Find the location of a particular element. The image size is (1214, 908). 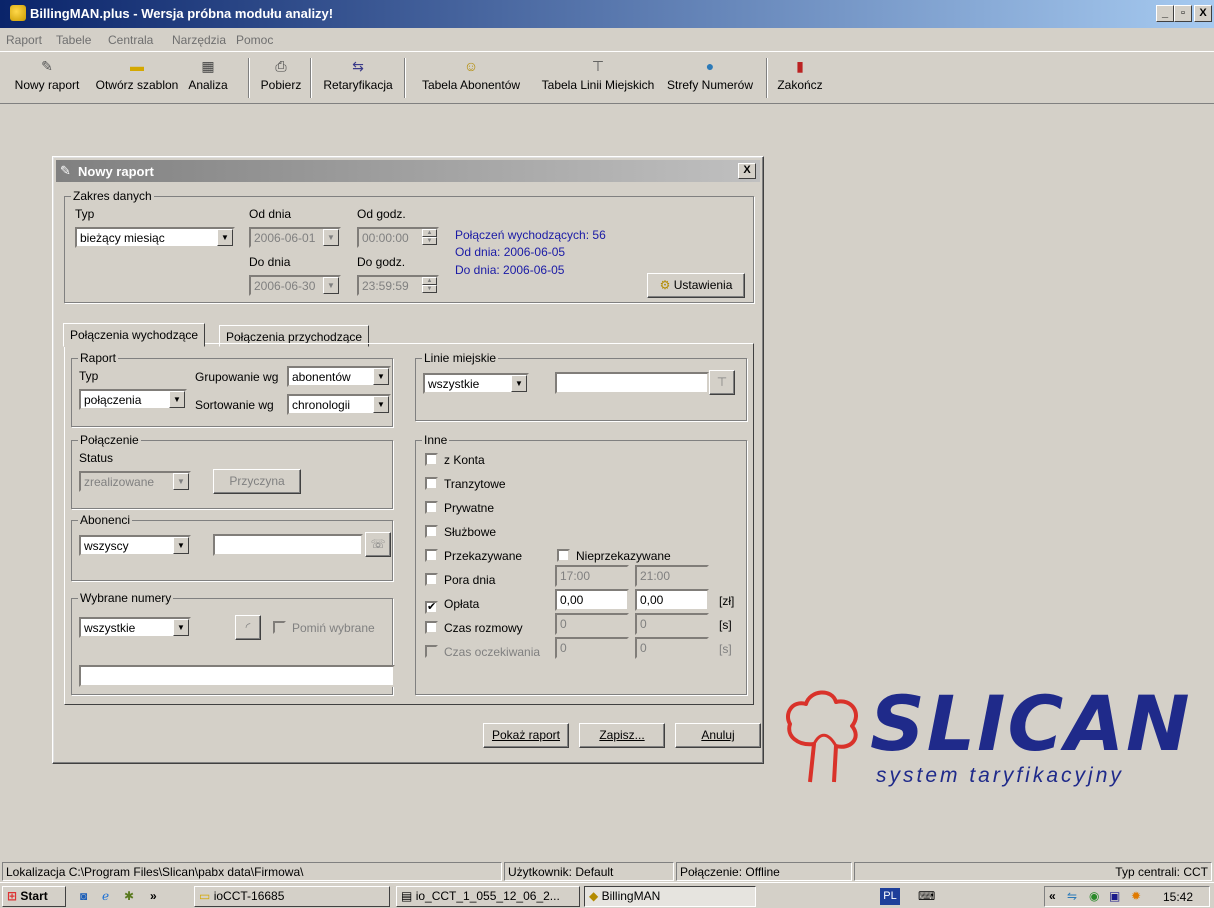

menu-tabele: Tabele is located at coordinates (73, 40).